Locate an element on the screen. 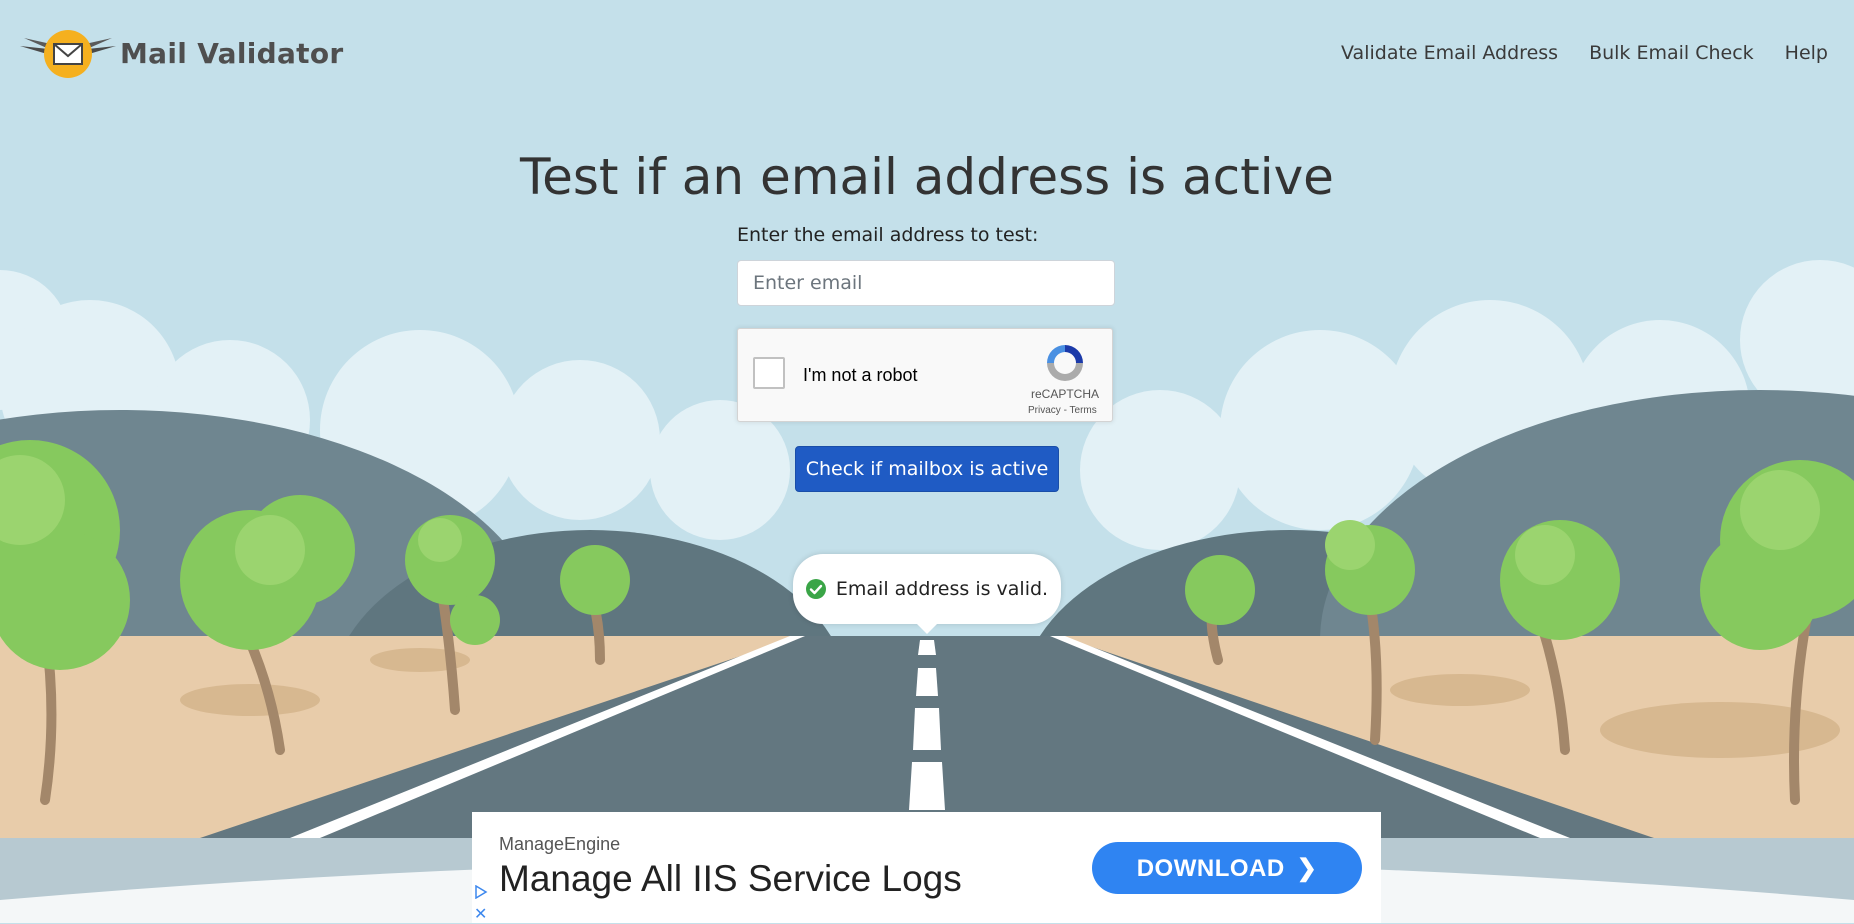 Image resolution: width=1854 pixels, height=924 pixels. chevron-right-icon: ❯ is located at coordinates (1307, 868).